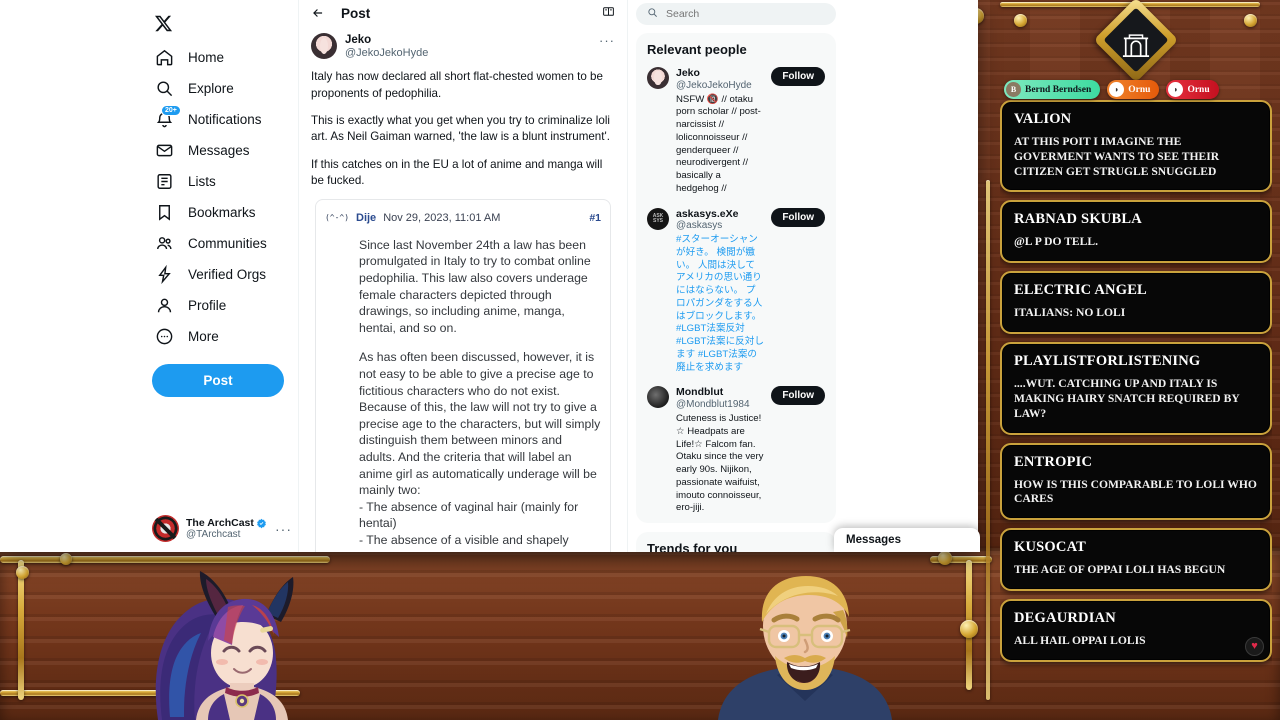 The image size is (1280, 720). Describe the element at coordinates (1107, 361) in the screenshot. I see `chat-username: PLAYLISTFORLISTENING` at that location.